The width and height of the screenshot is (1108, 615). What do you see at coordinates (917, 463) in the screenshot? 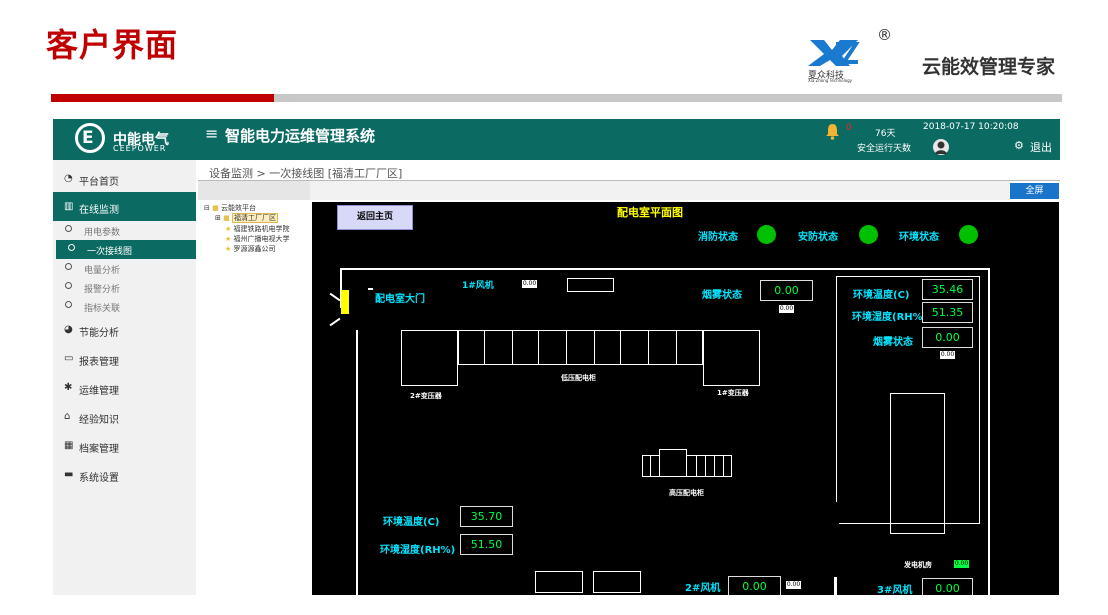
I see `equipment-cabinet` at bounding box center [917, 463].